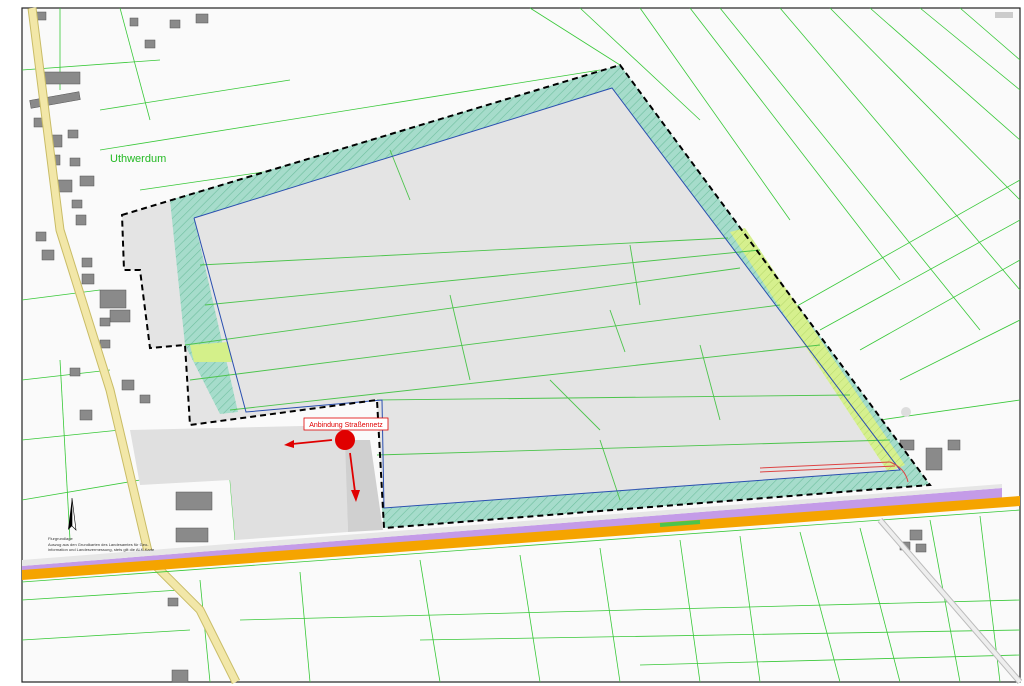  Describe the element at coordinates (1004, 15) in the screenshot. I see `corner-mark` at that location.